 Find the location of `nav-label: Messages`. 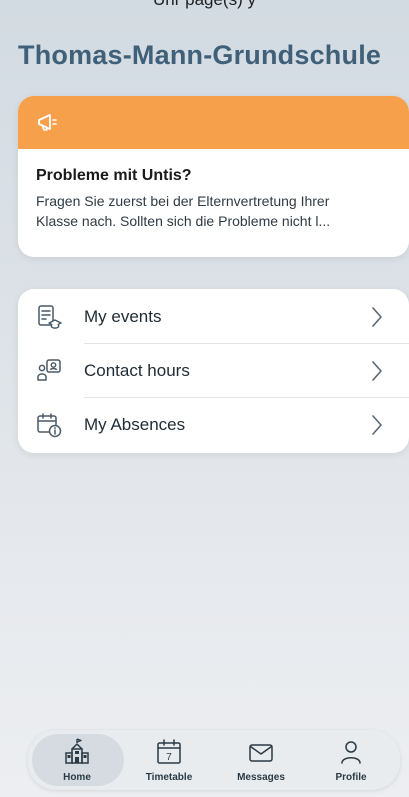

nav-label: Messages is located at coordinates (261, 777).